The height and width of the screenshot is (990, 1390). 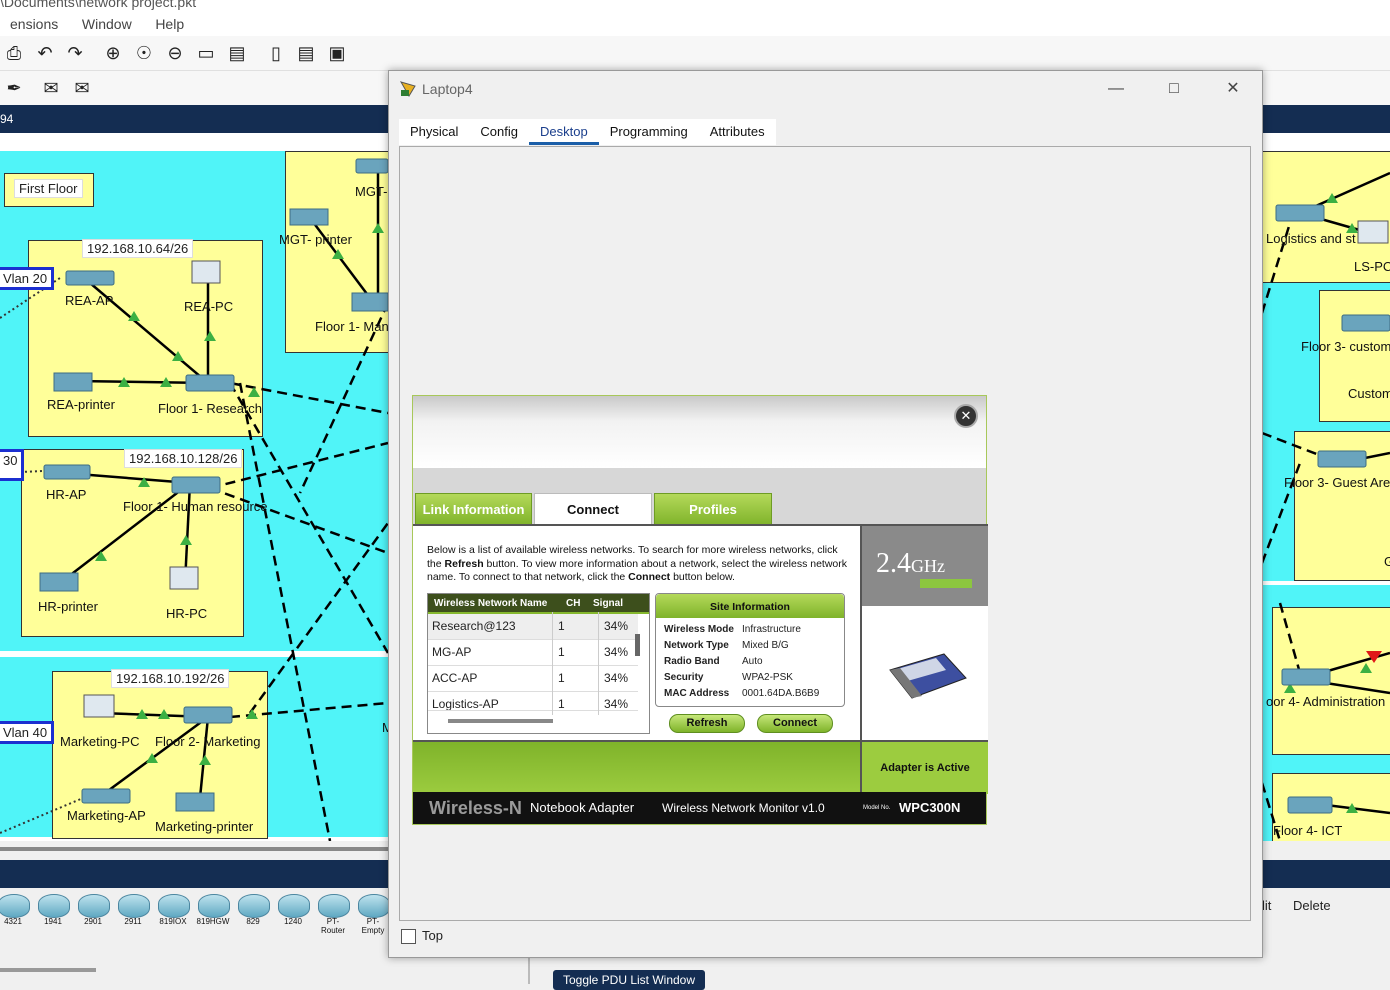 What do you see at coordinates (352, 326) in the screenshot?
I see `floor1-man-label: Floor 1- Man` at bounding box center [352, 326].